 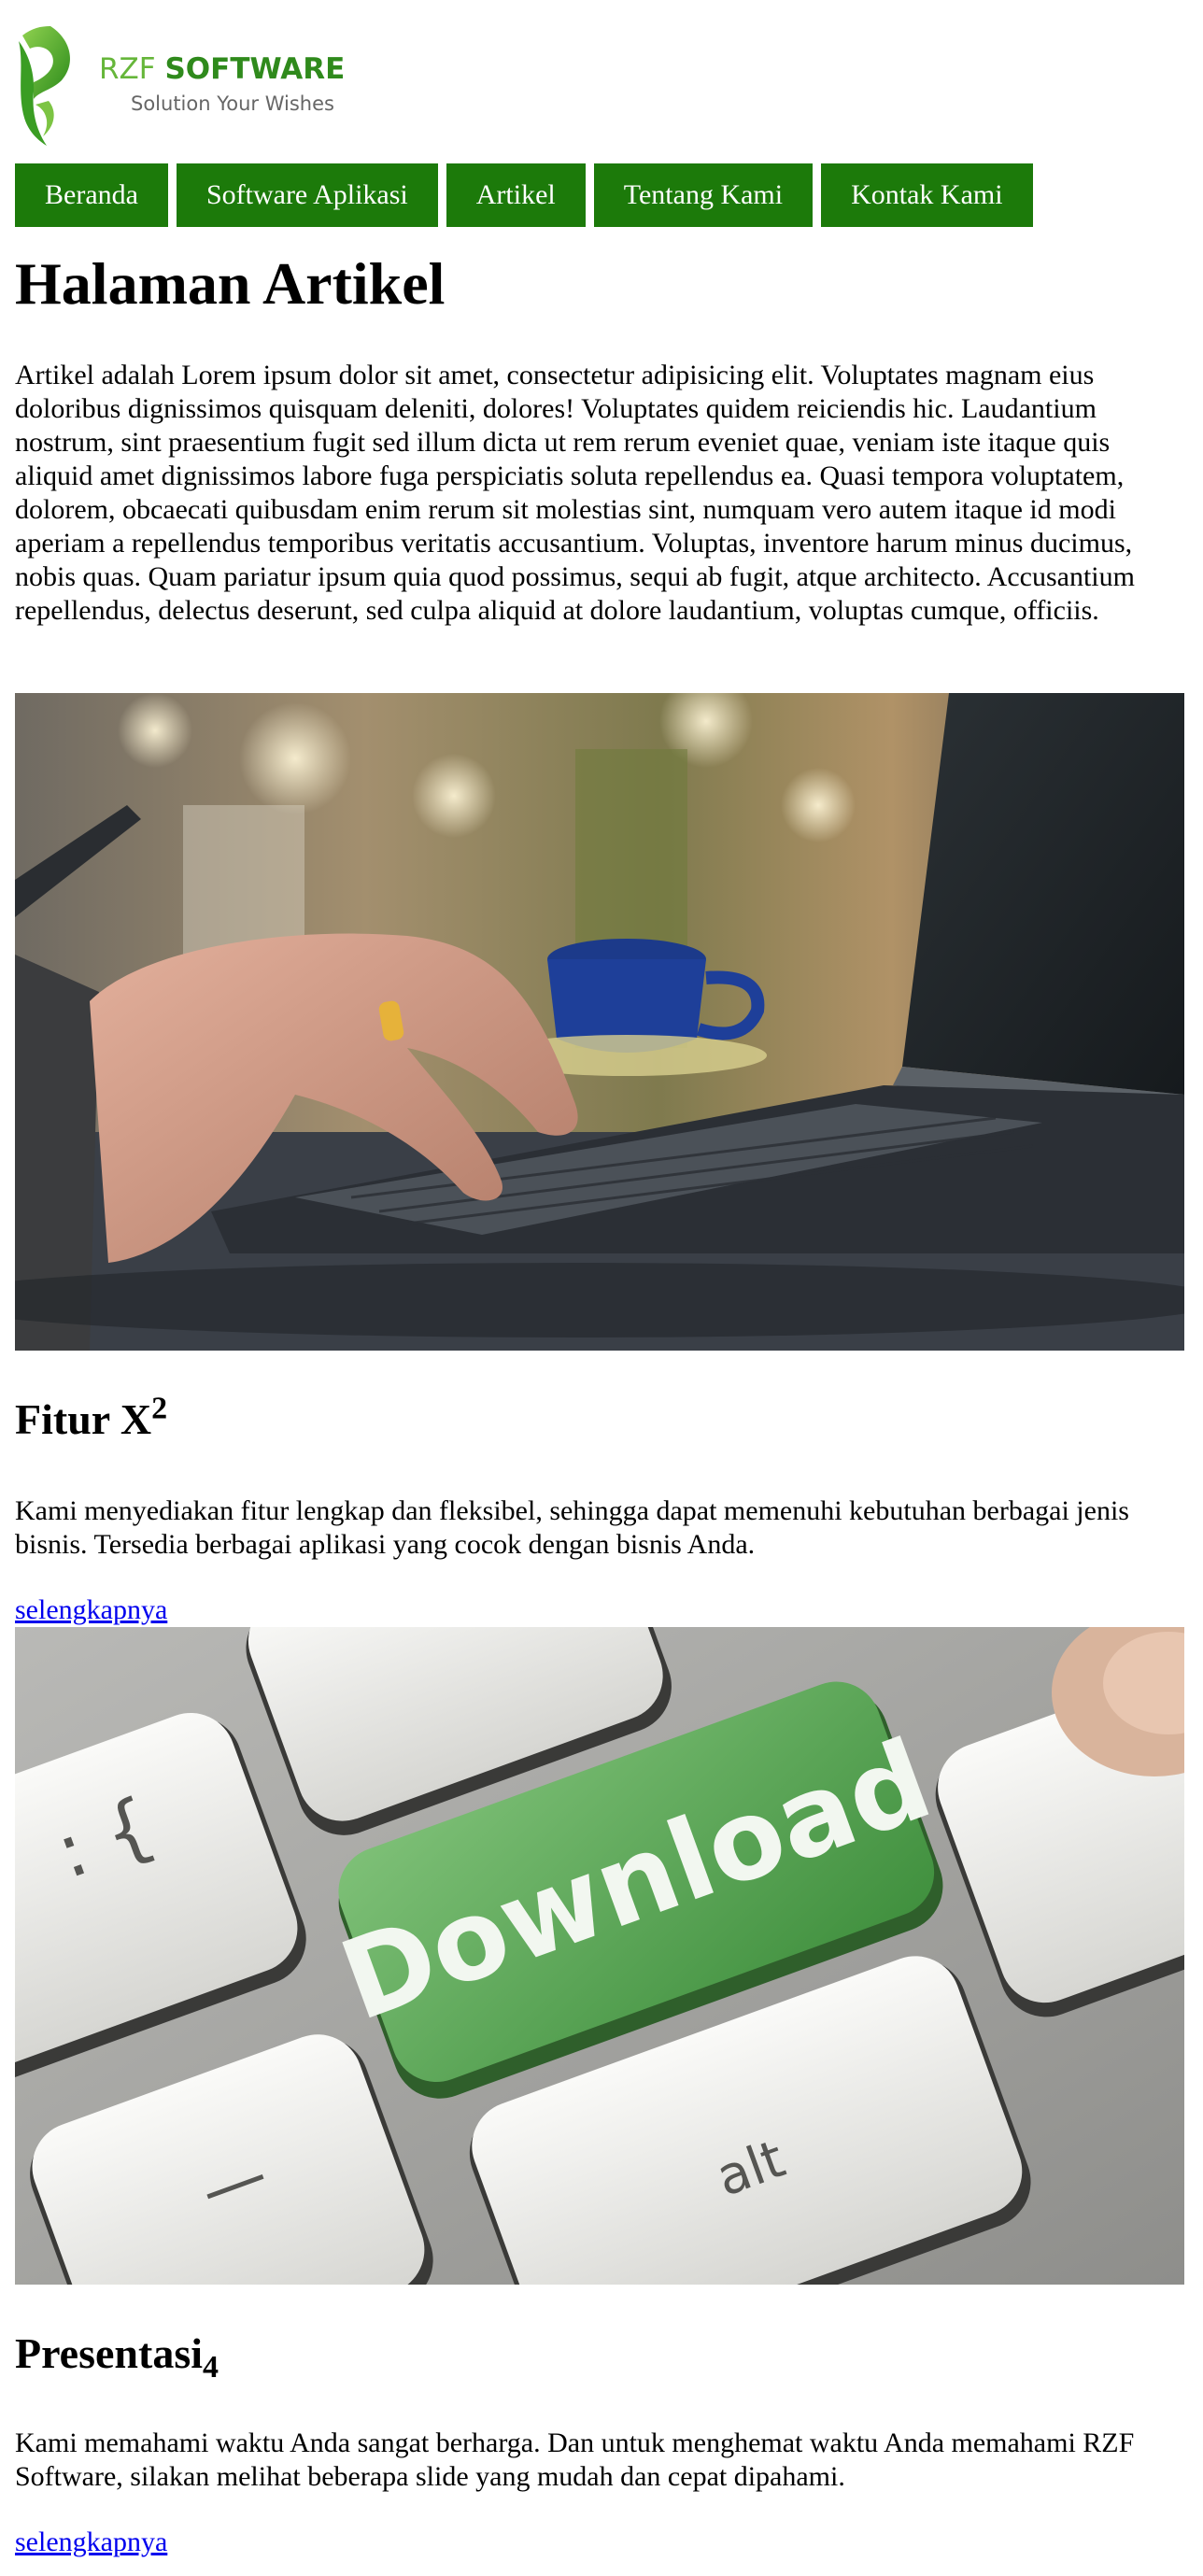 What do you see at coordinates (159, 1408) in the screenshot?
I see `section-title-sup: 2` at bounding box center [159, 1408].